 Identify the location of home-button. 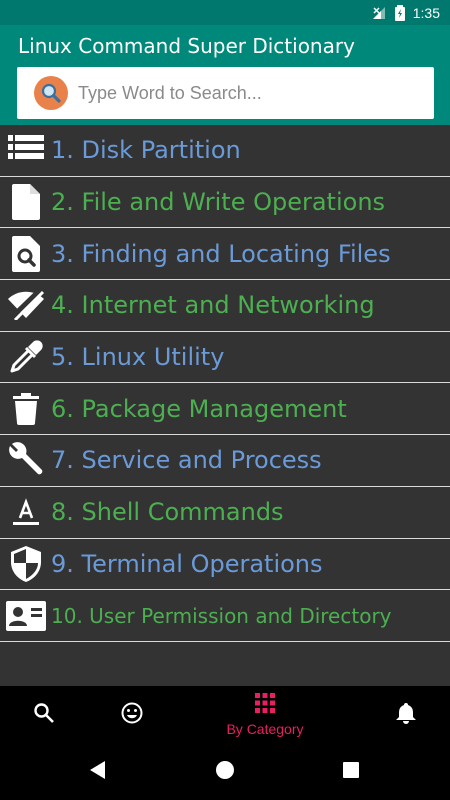
(225, 772).